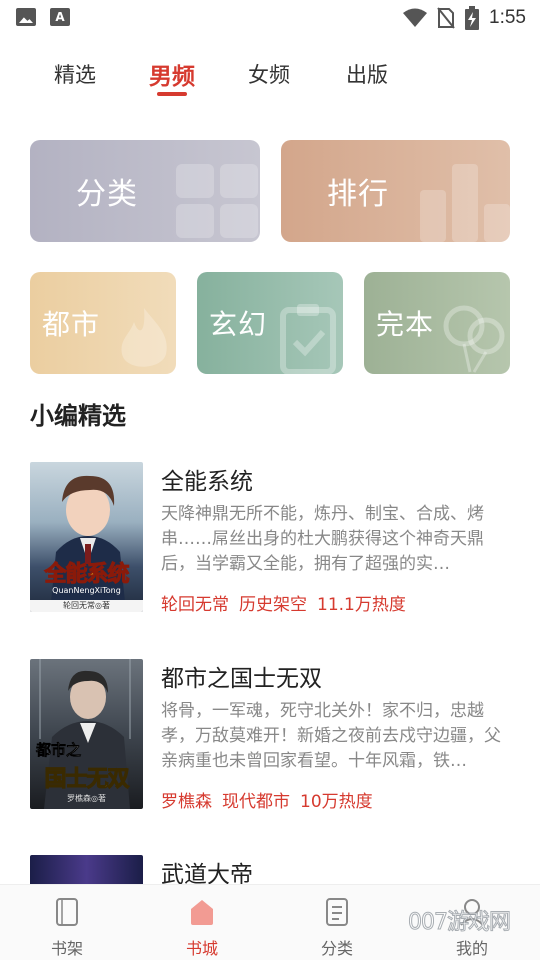  Describe the element at coordinates (87, 575) in the screenshot. I see `cover-title: 全能系统` at that location.